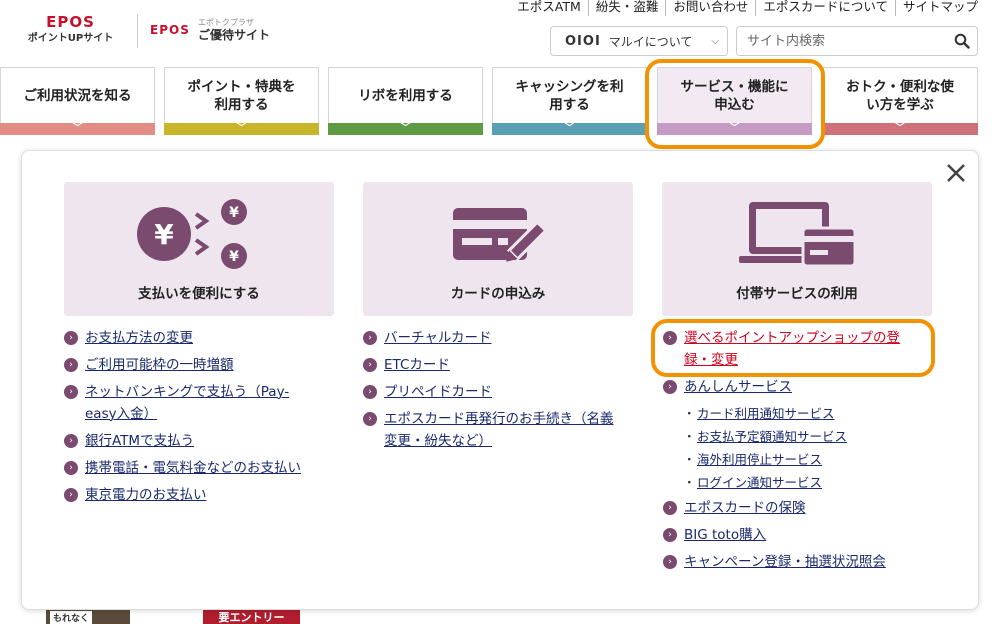 This screenshot has height=624, width=1000. I want to click on nav-cashing: キャッシングを利用する ﹀, so click(569, 101).